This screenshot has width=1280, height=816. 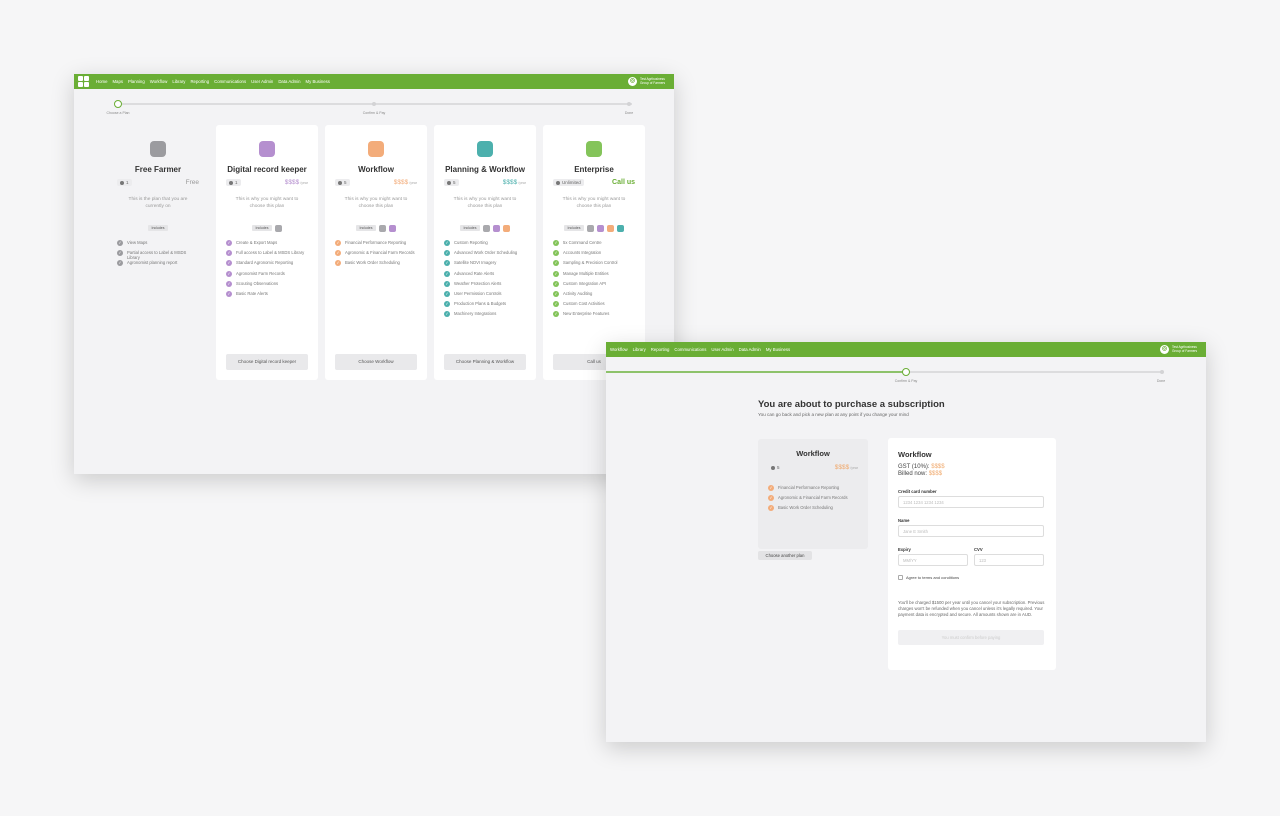 What do you see at coordinates (485, 182) in the screenshot?
I see `plan-meta: 5 $$$$/year` at bounding box center [485, 182].